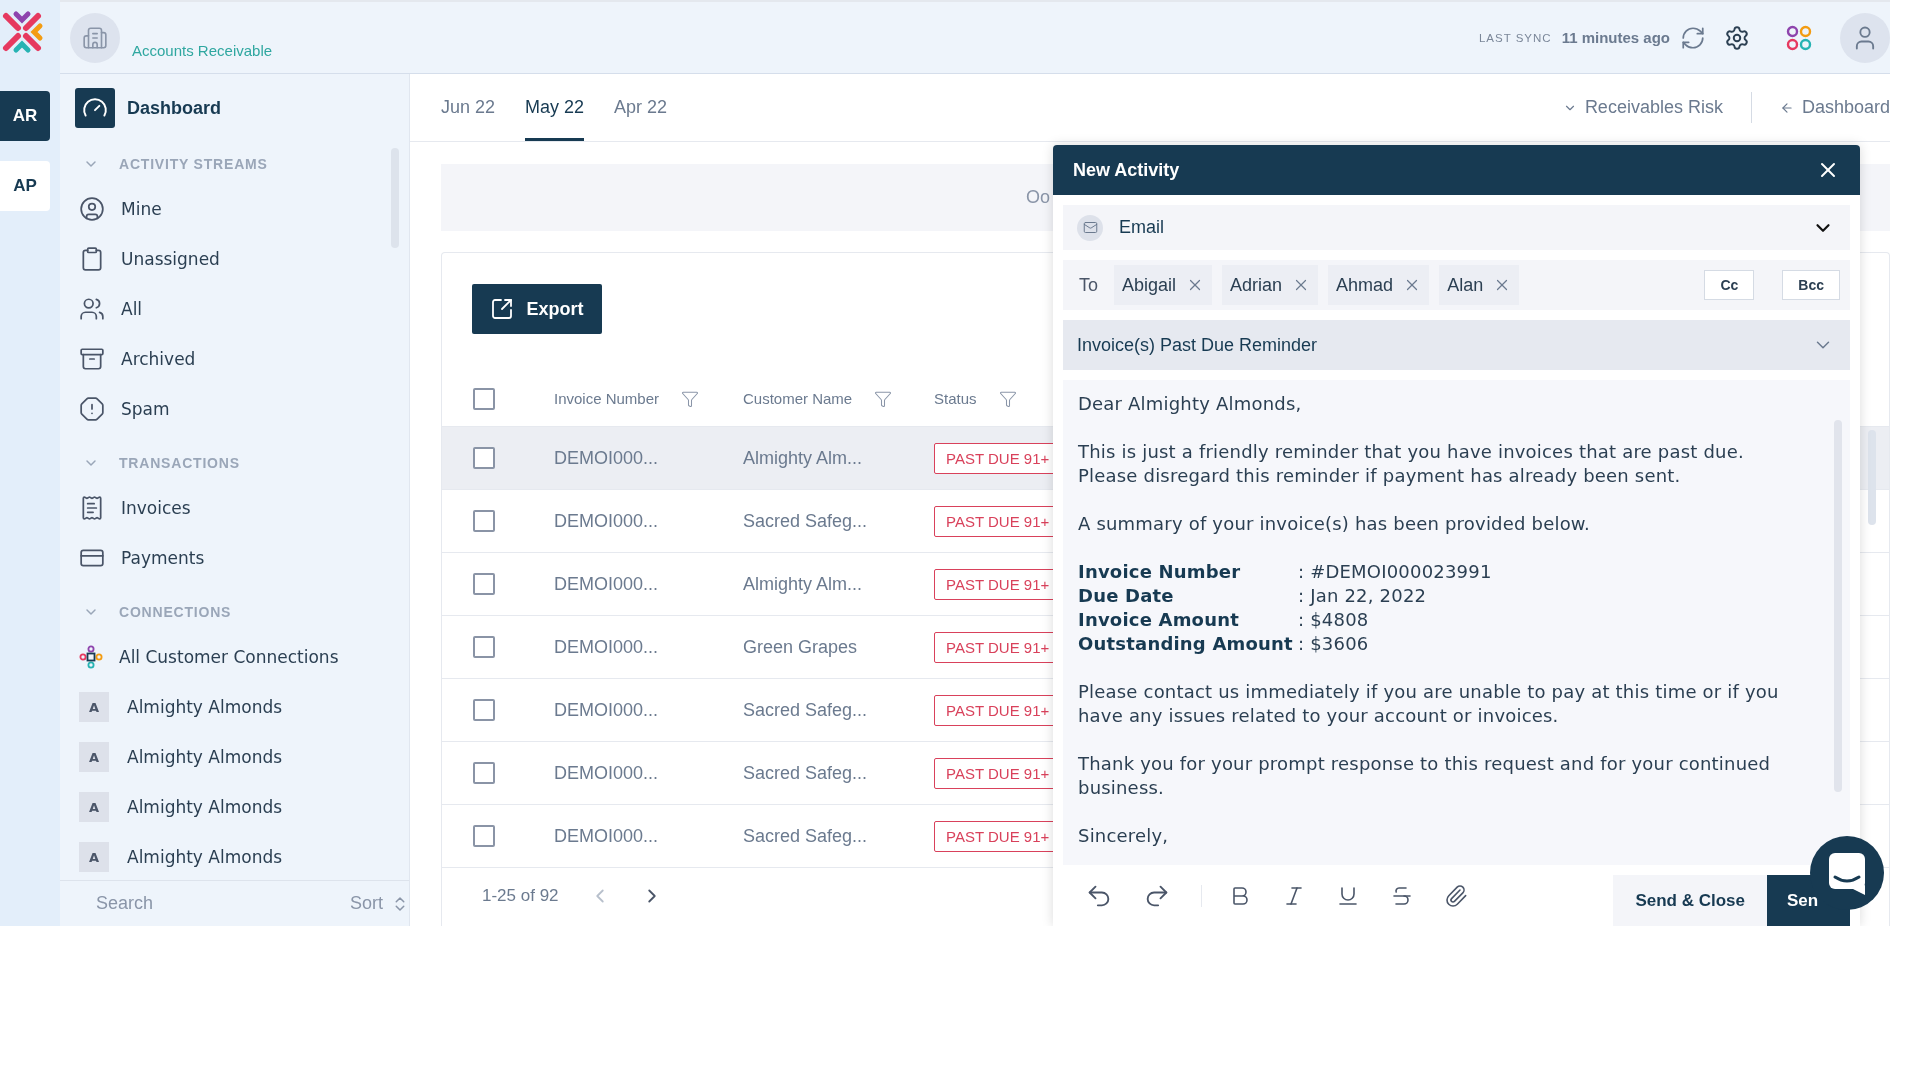 The image size is (1920, 1080). Describe the element at coordinates (1365, 285) in the screenshot. I see `recipient-name: Ahmad` at that location.